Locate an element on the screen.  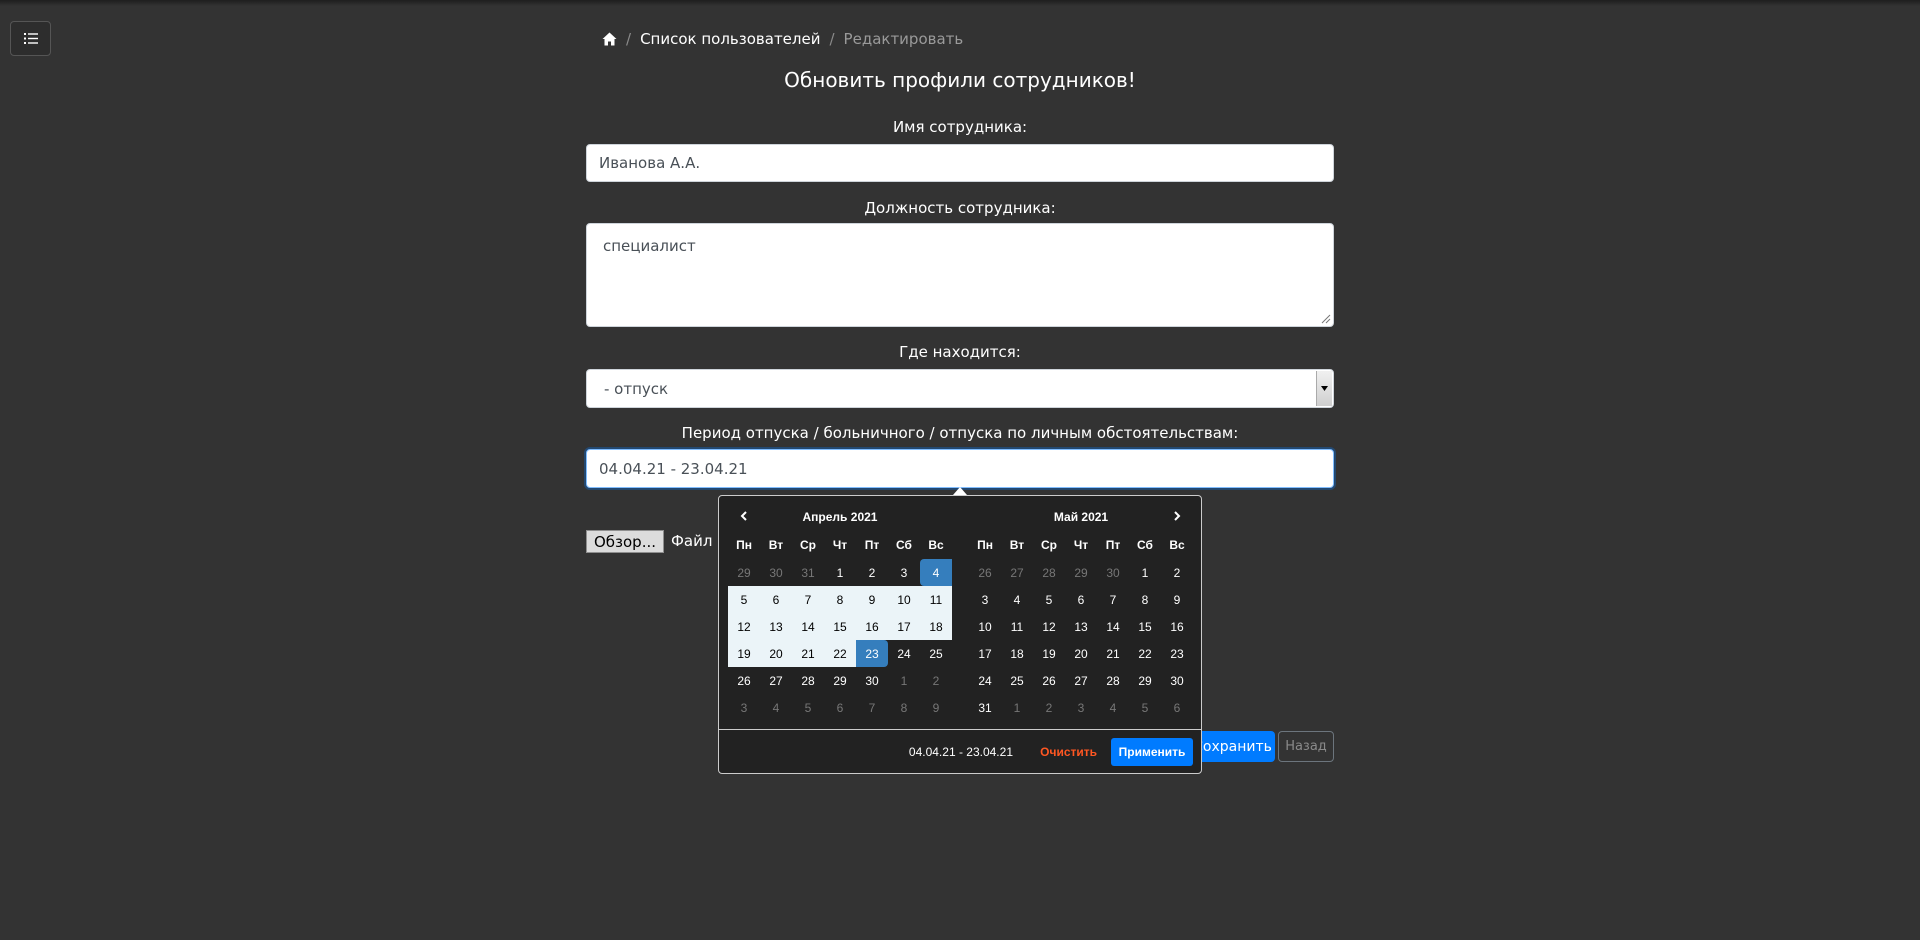
save-button: Сохранить is located at coordinates (1232, 746).